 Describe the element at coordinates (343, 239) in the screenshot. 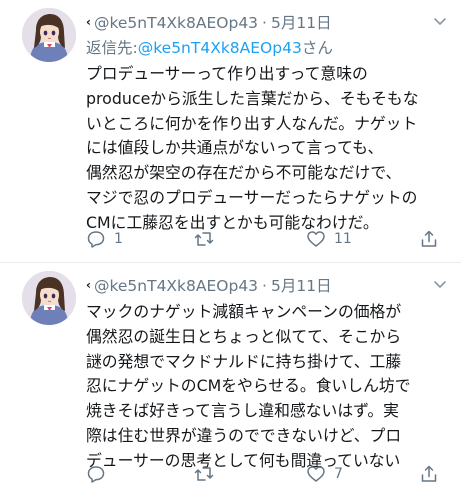

I see `like-count: 11` at that location.